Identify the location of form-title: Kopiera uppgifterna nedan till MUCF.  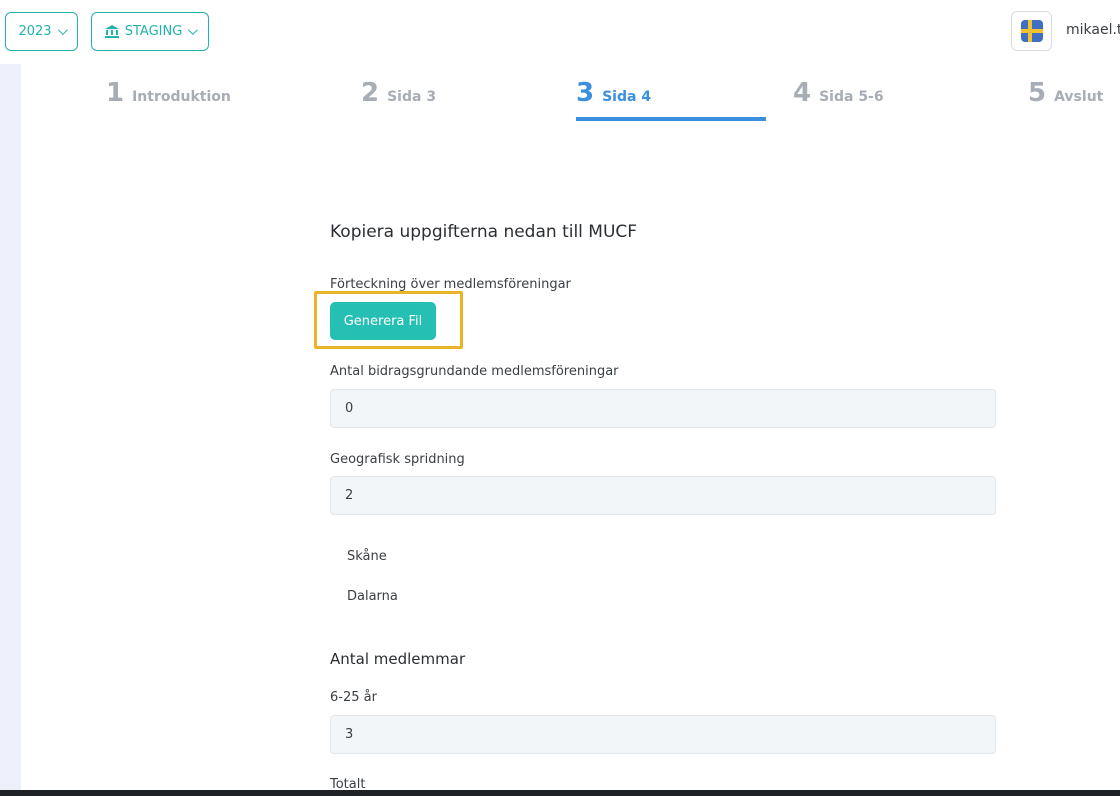
(484, 232).